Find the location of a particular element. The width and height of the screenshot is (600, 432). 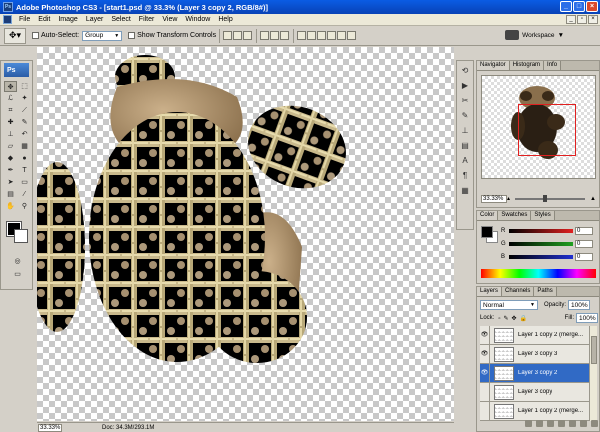

tab-layers: Layers is located at coordinates (490, 291).